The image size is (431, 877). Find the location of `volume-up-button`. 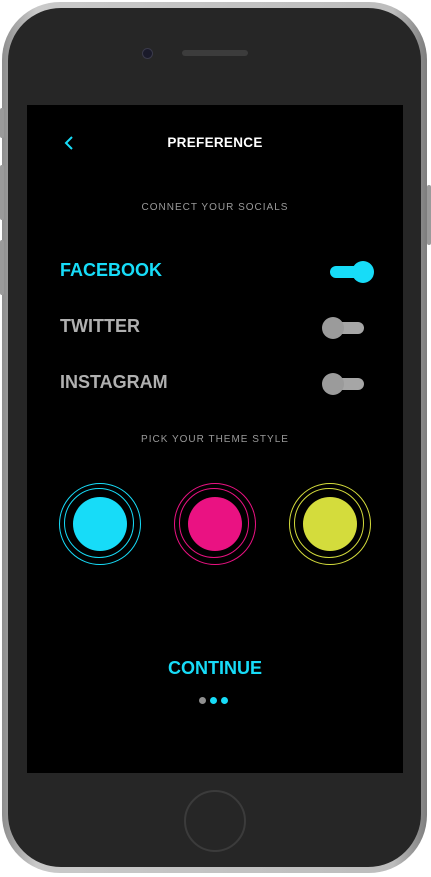

volume-up-button is located at coordinates (2, 192).